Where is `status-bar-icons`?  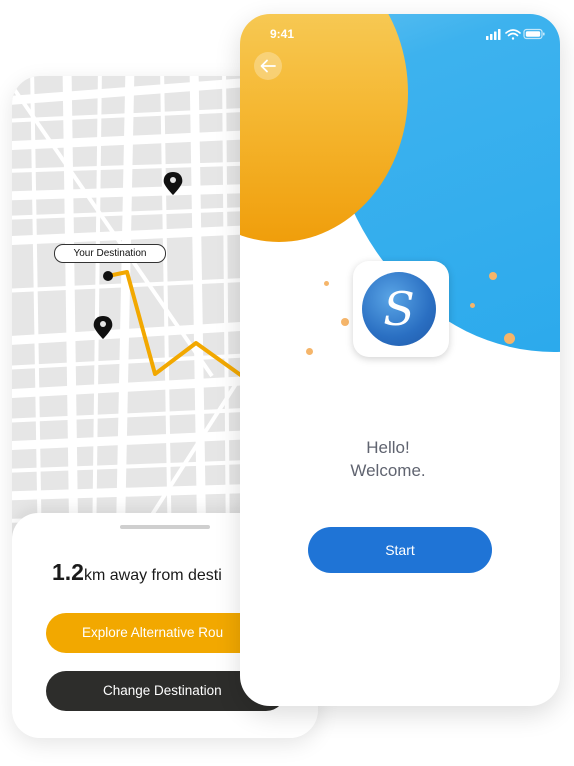 status-bar-icons is located at coordinates (515, 34).